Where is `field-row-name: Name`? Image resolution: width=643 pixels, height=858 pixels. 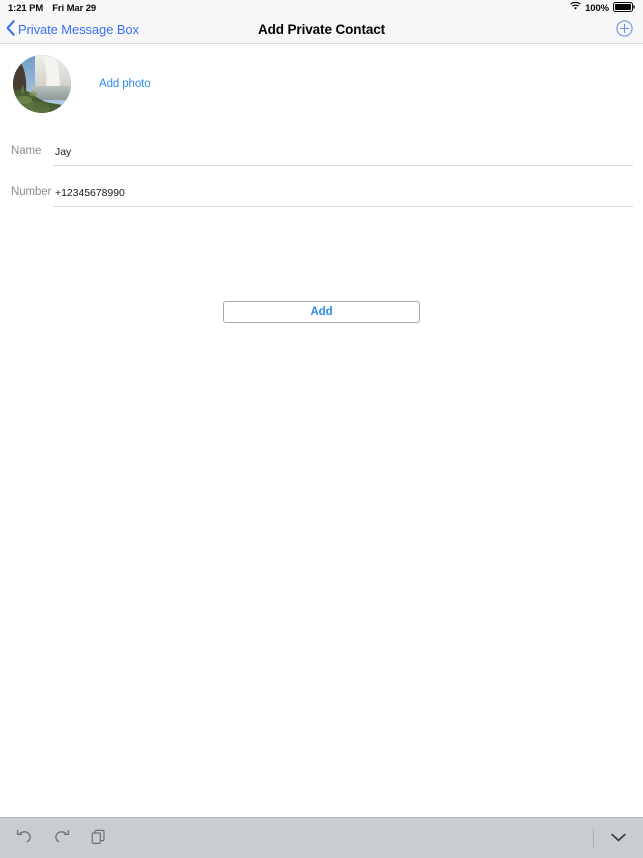 field-row-name: Name is located at coordinates (321, 157).